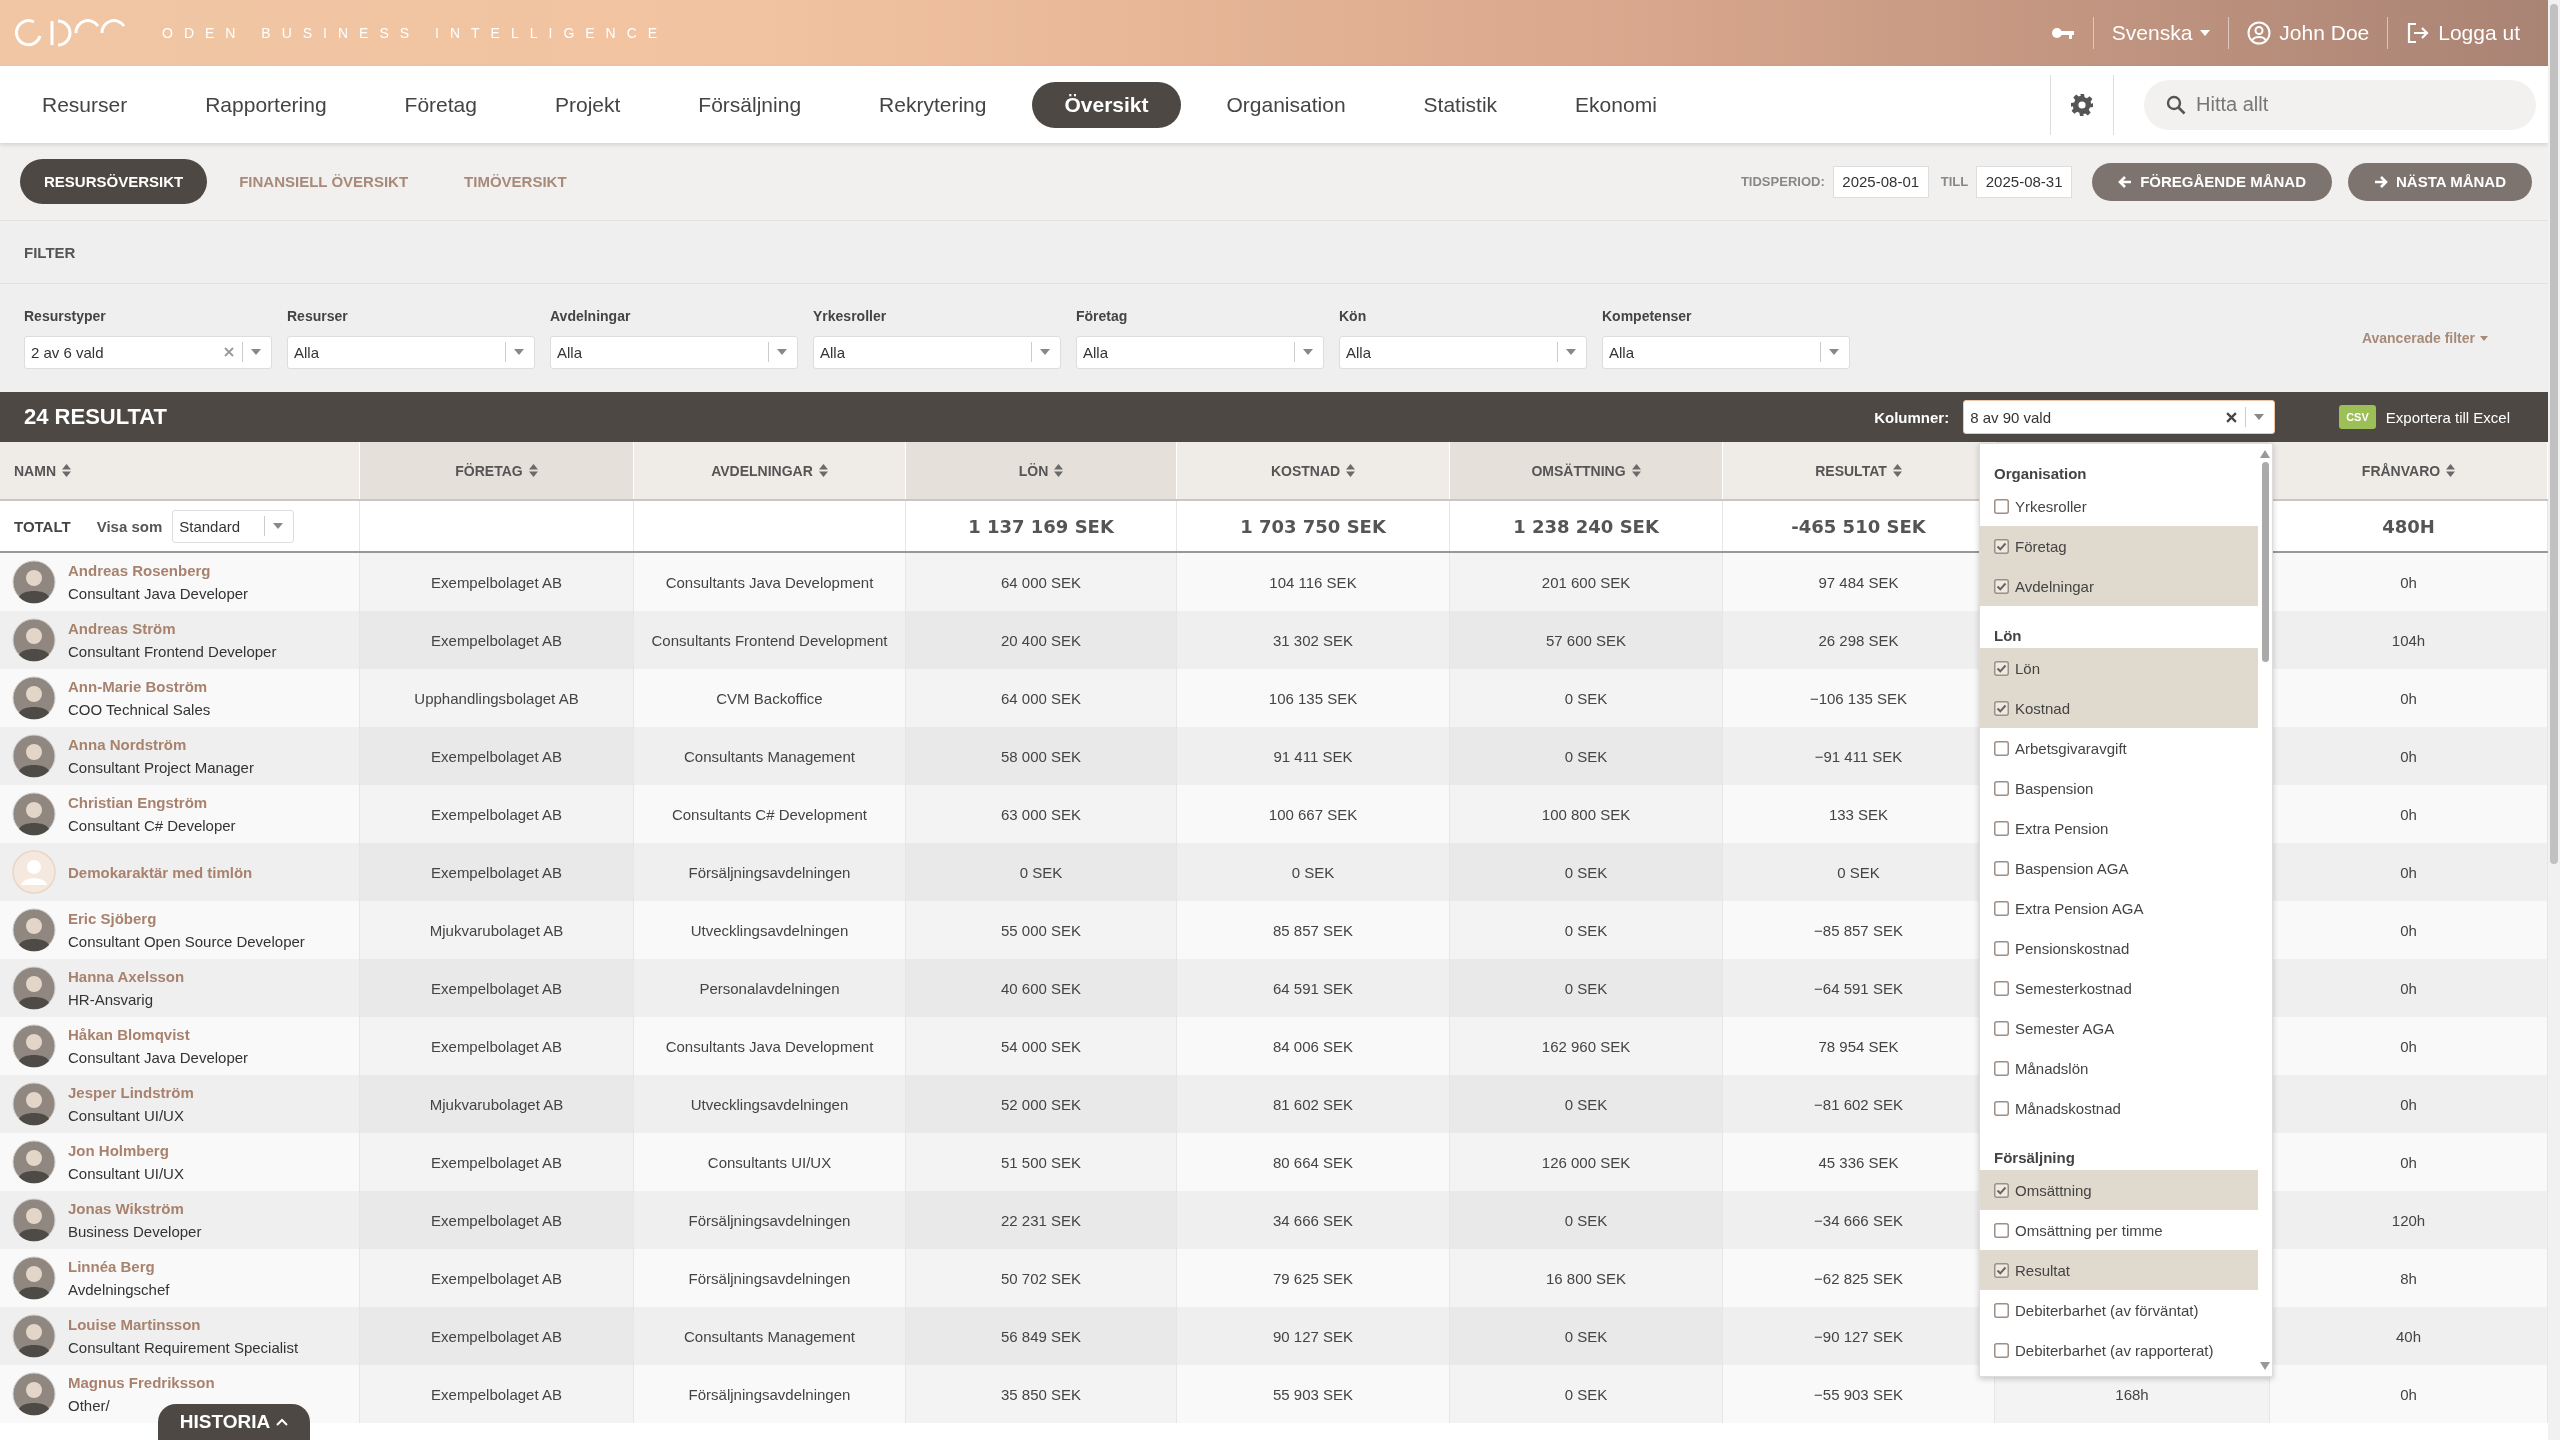 Image resolution: width=2560 pixels, height=1440 pixels. What do you see at coordinates (2119, 1270) in the screenshot?
I see `column-option: Resultat` at bounding box center [2119, 1270].